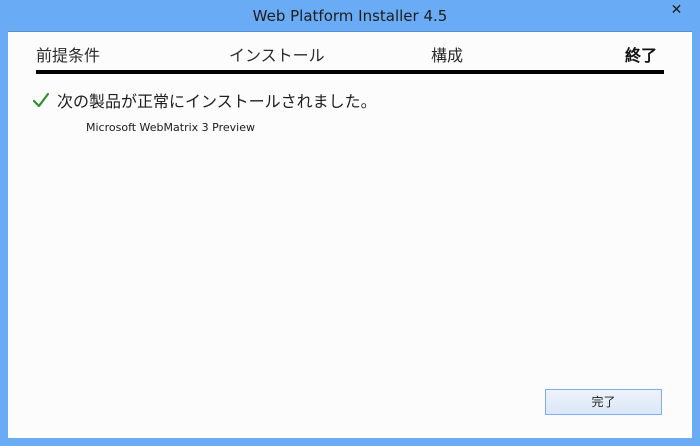 This screenshot has height=446, width=700. I want to click on close-button: ✕, so click(676, 10).